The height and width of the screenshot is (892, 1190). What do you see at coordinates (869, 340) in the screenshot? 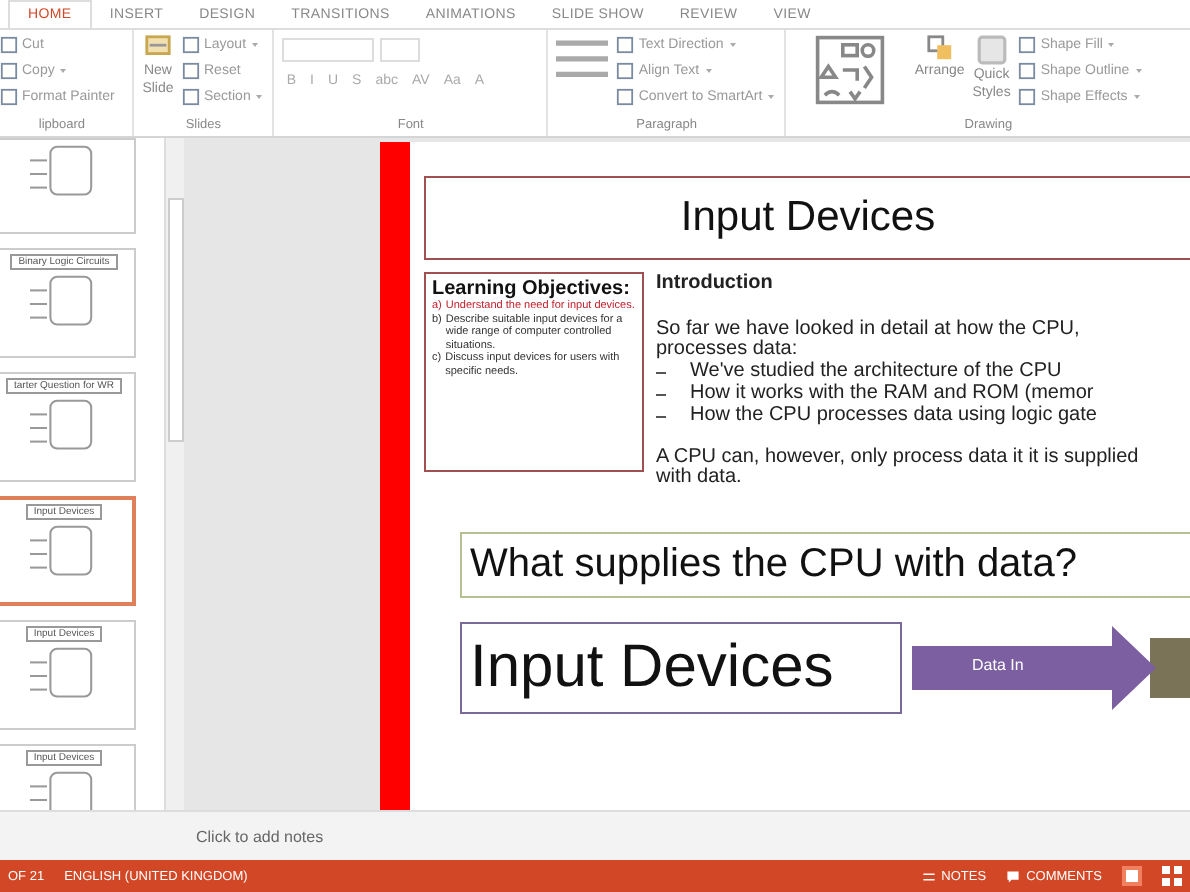
I see `intro-paragraph: So far we have looked in detail at how the CPU, processes data:` at bounding box center [869, 340].